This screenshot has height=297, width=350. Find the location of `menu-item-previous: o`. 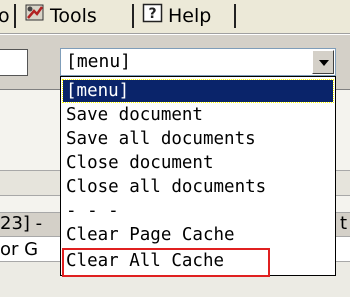

menu-item-previous: o is located at coordinates (5, 16).